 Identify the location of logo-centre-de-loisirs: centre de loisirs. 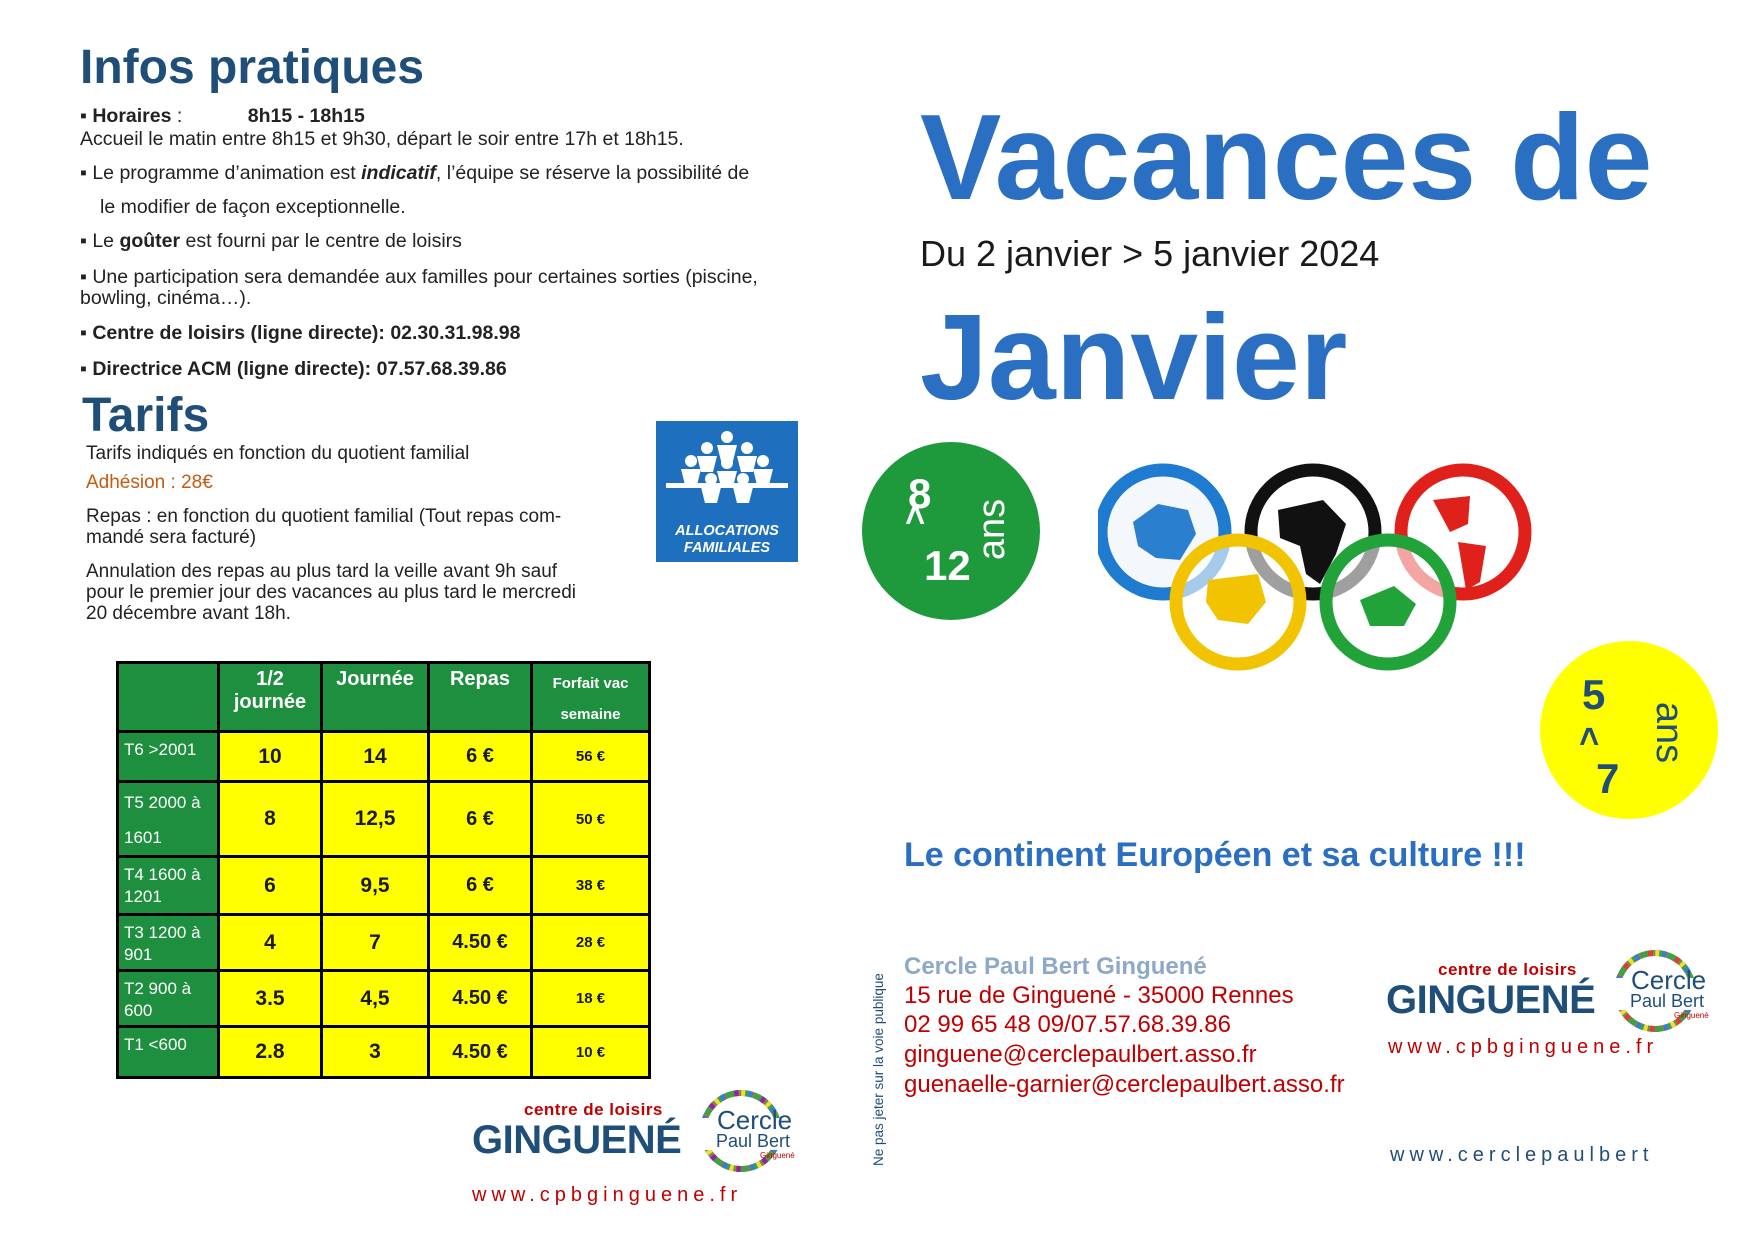
(593, 1109).